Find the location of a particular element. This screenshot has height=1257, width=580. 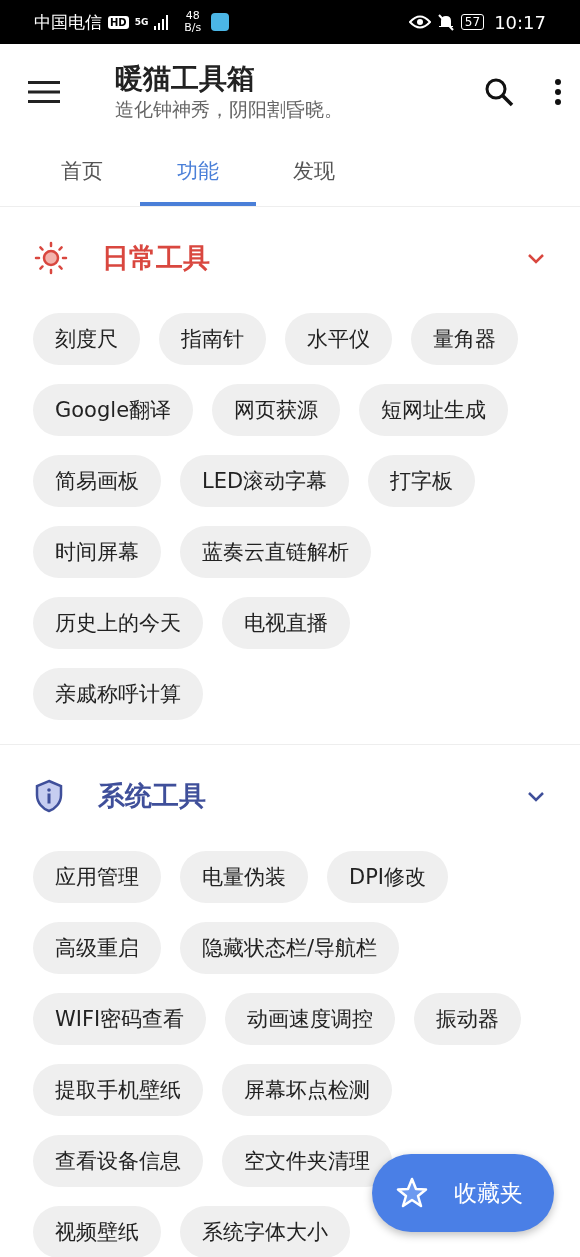

star-icon is located at coordinates (412, 1193).